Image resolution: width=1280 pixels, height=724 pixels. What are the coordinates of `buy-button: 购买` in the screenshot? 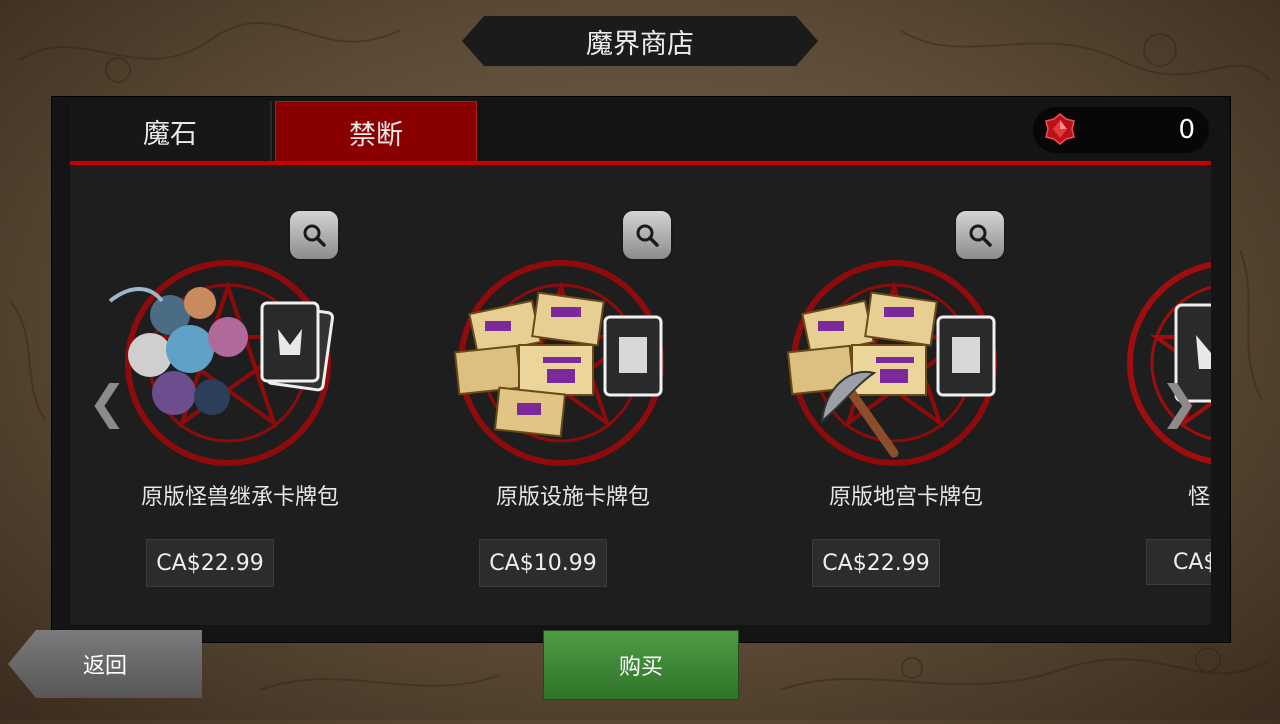 It's located at (641, 665).